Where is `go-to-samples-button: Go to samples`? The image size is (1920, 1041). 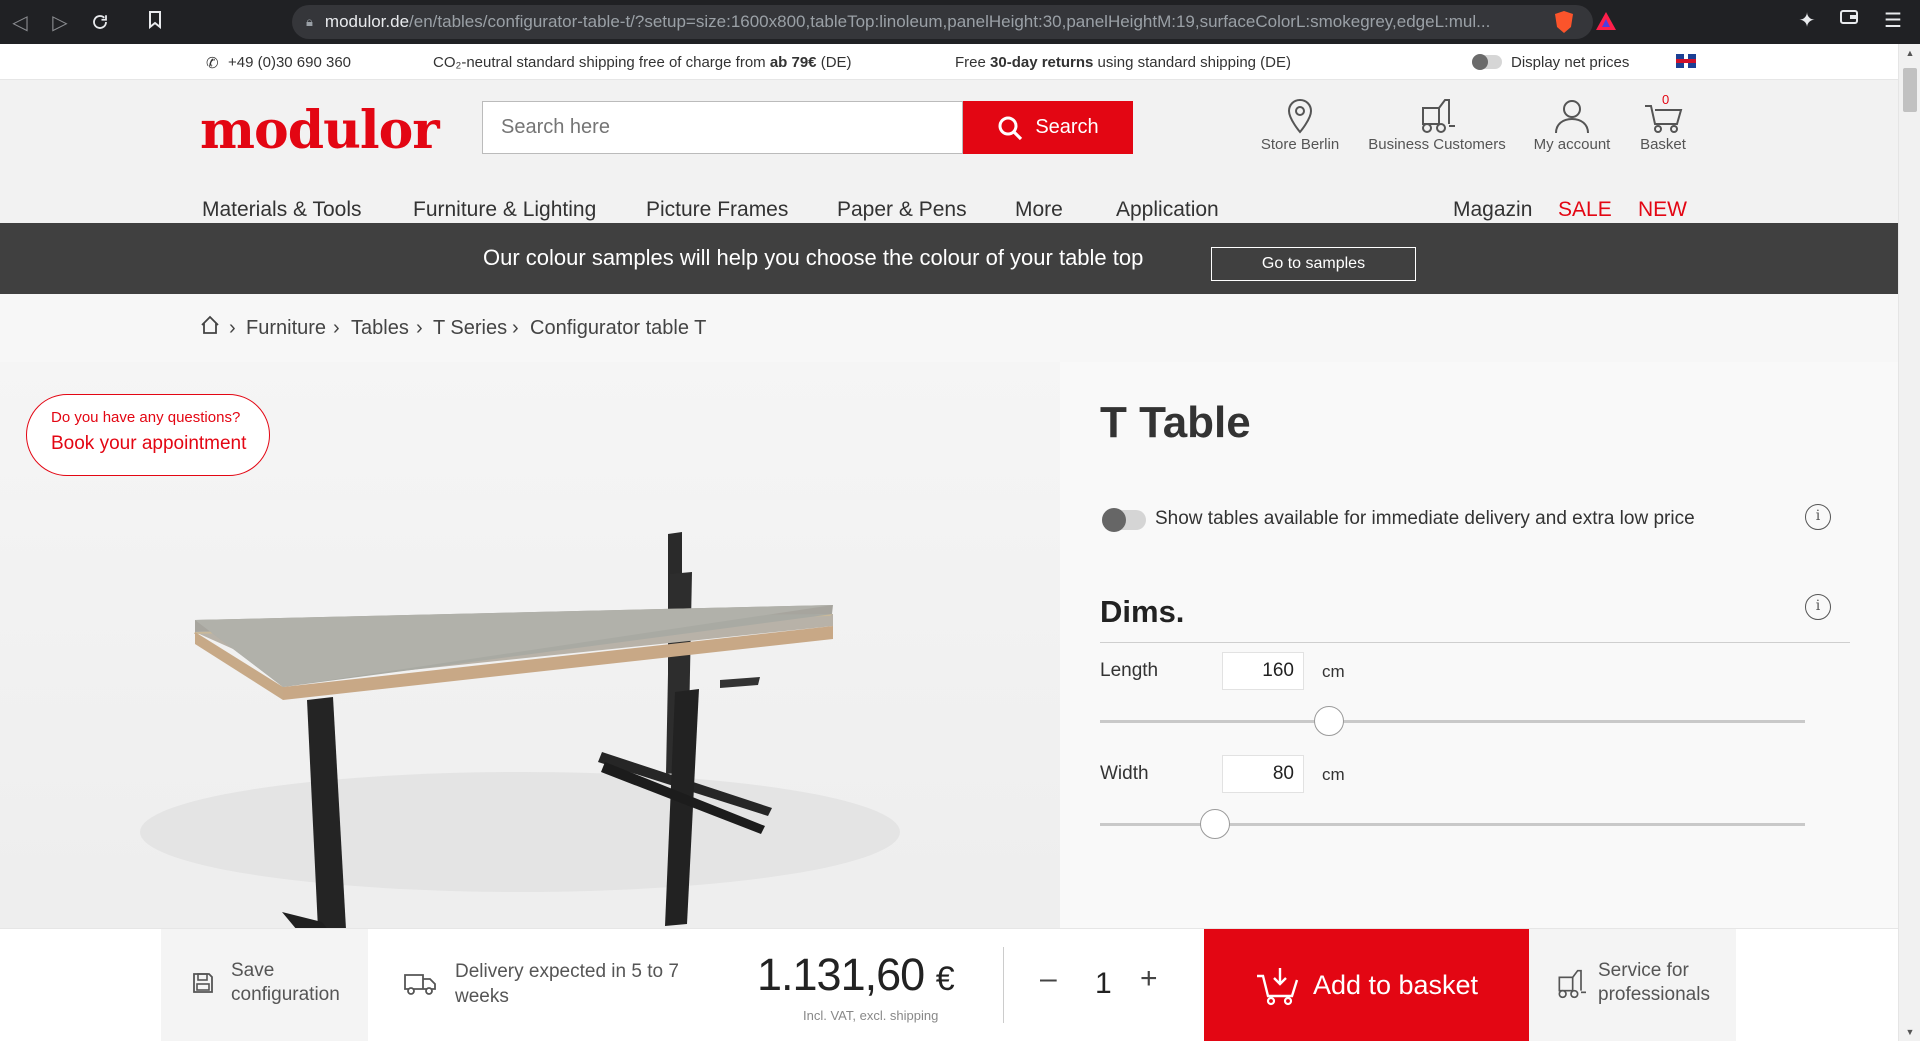
go-to-samples-button: Go to samples is located at coordinates (1313, 264).